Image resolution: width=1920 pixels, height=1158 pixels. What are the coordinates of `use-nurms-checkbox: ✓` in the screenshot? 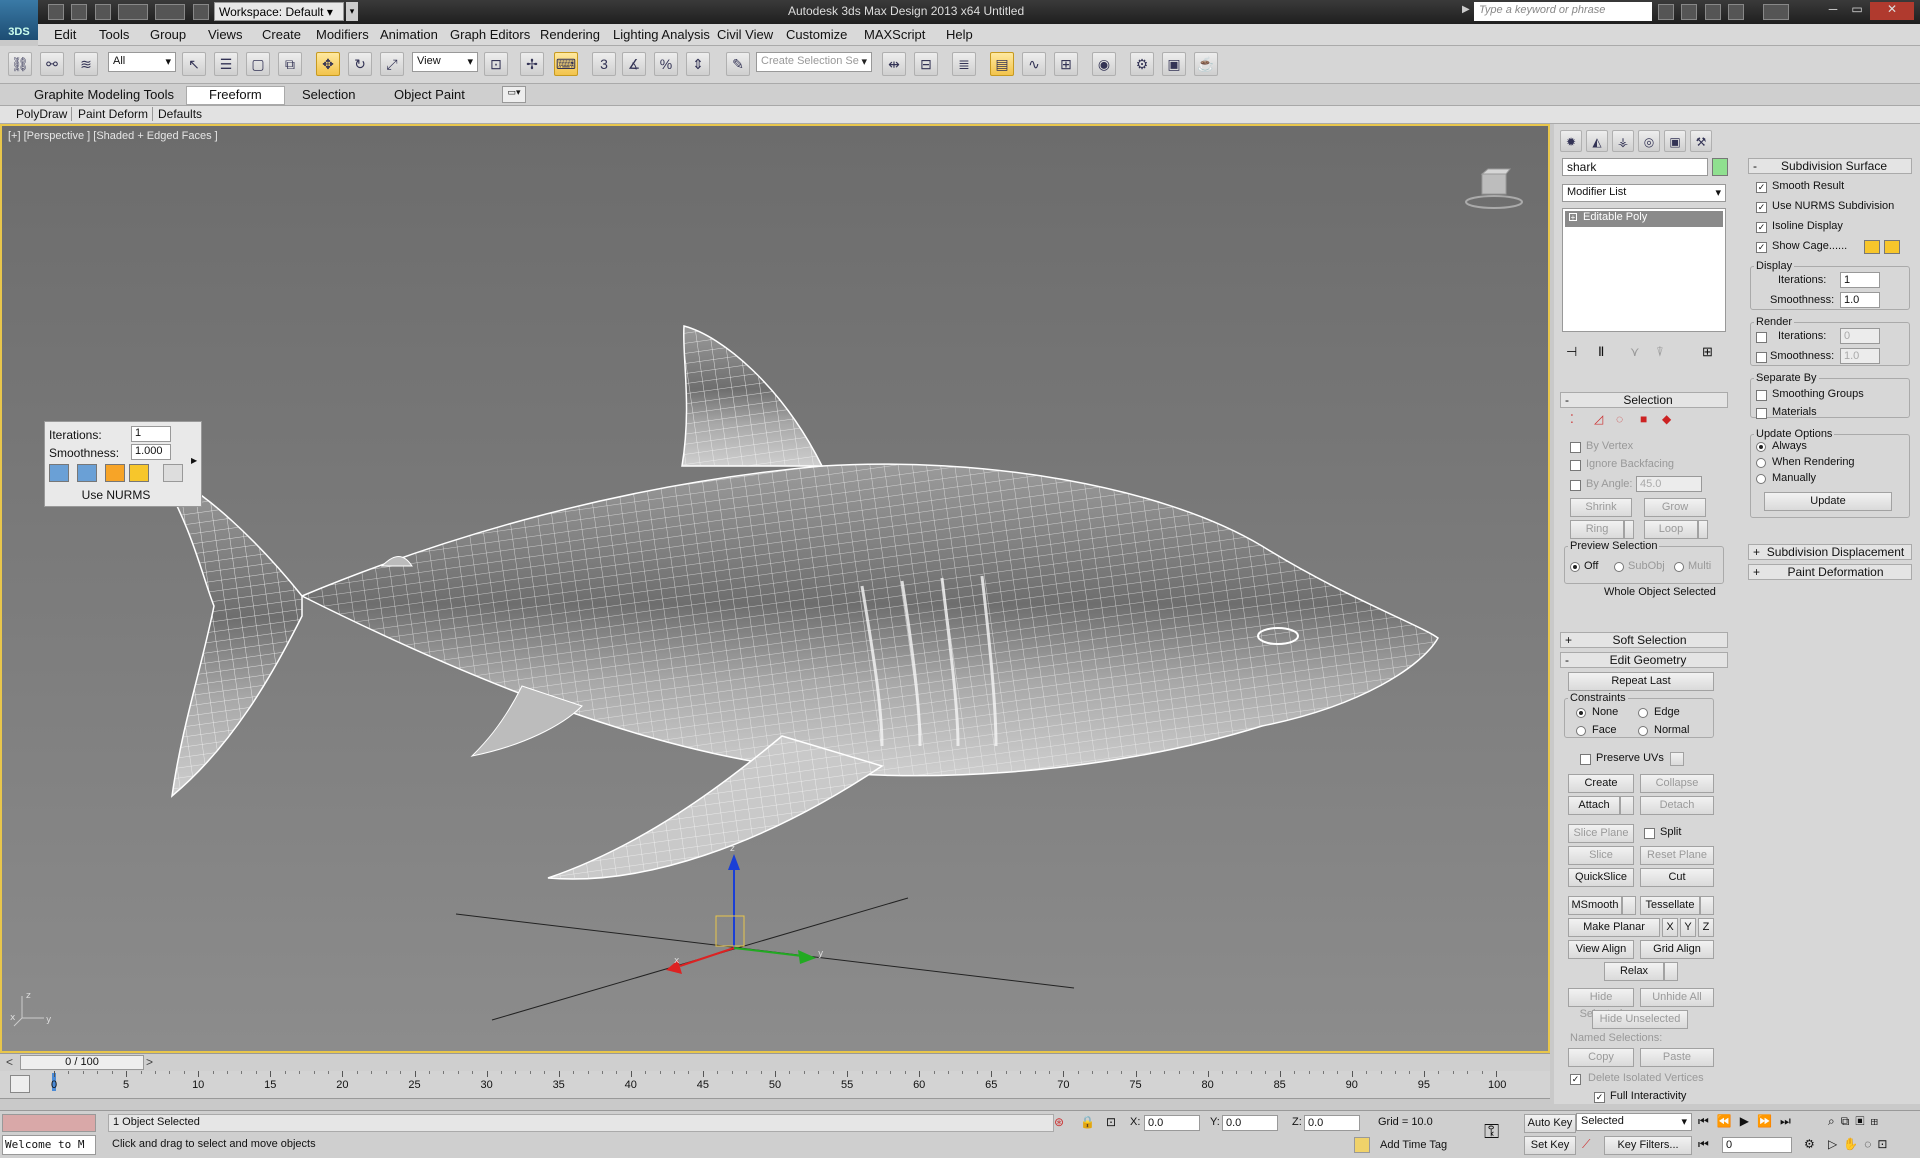 It's located at (1761, 207).